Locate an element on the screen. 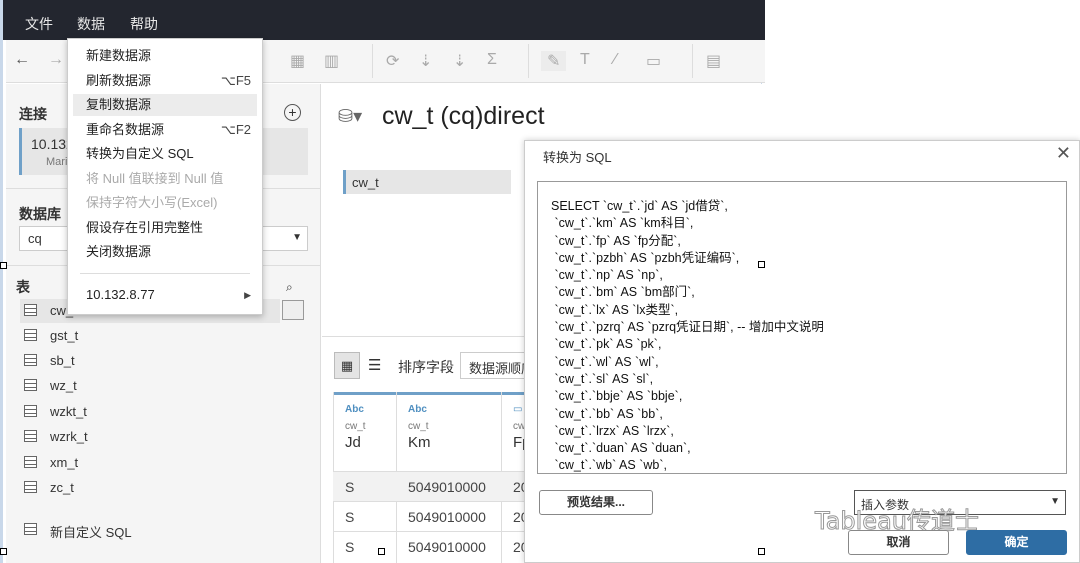  menu-item: 保持字符大小写(Excel) is located at coordinates (152, 202).